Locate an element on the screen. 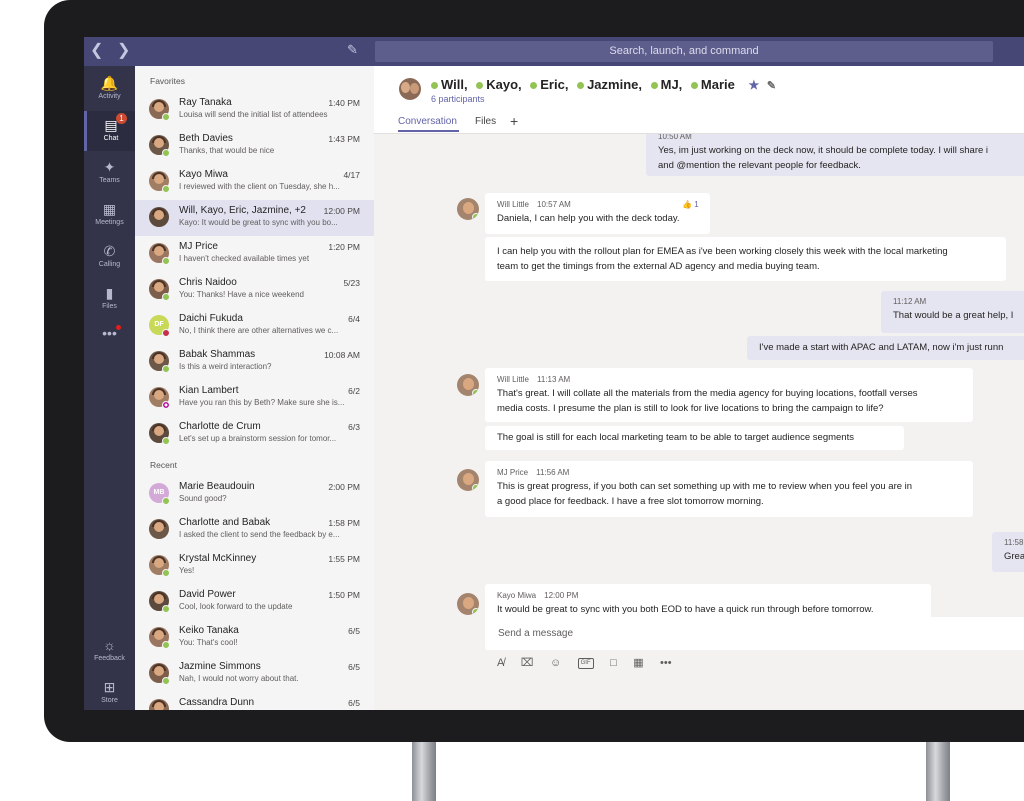  chat-list-item: Keiko Tanaka 6/5 You: That's cool! is located at coordinates (254, 638).